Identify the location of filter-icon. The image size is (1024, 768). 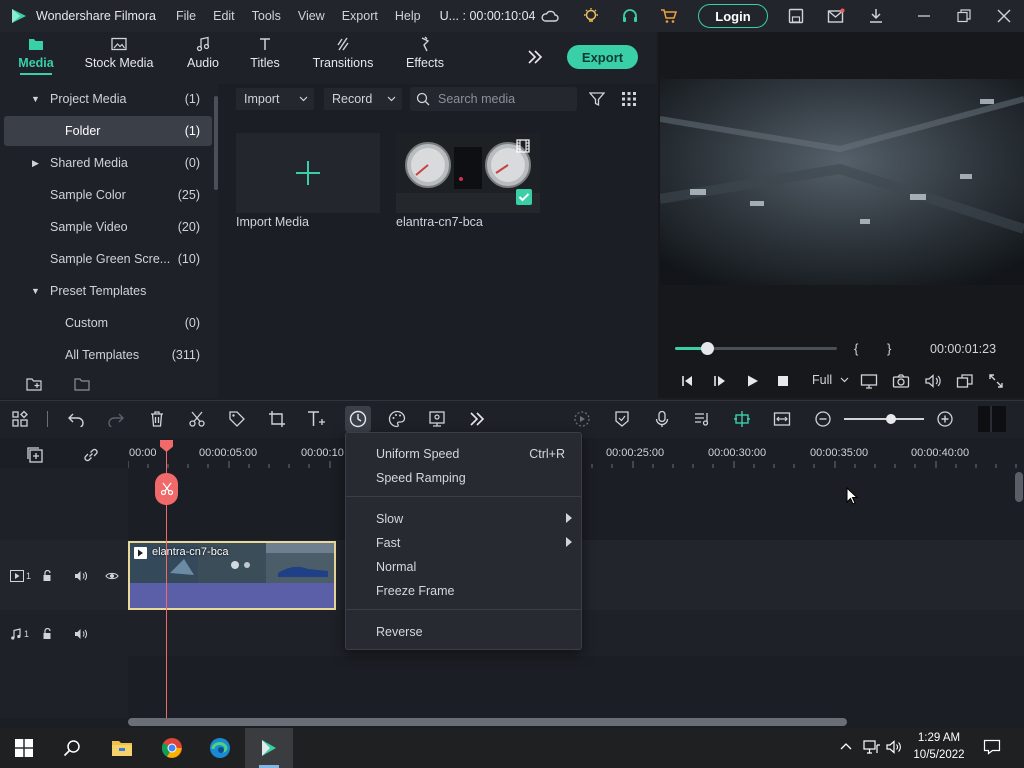
(597, 99).